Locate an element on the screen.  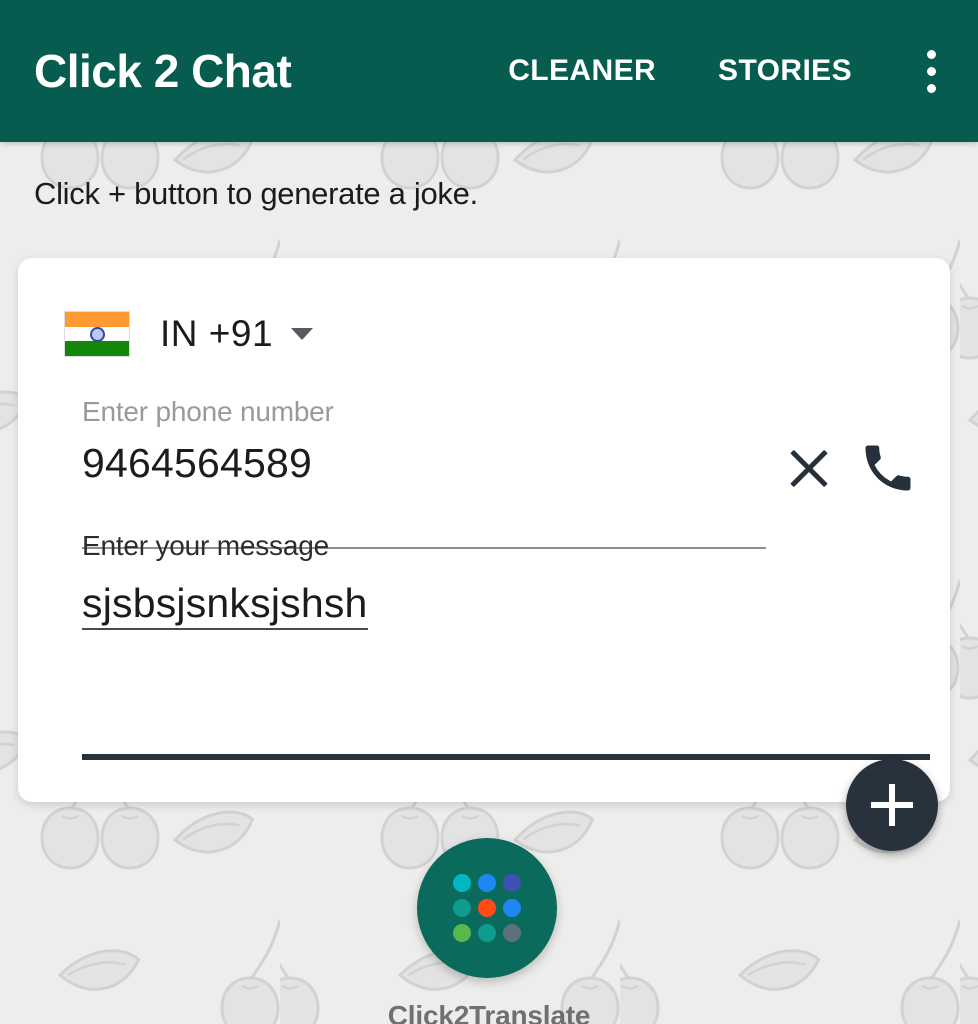
tab-cleaner: CLEANER is located at coordinates (582, 71).